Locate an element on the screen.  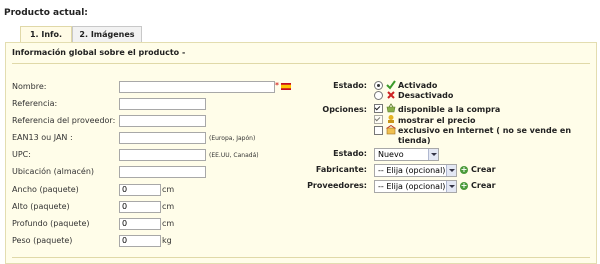
opciones-label: Opciones: is located at coordinates (344, 109).